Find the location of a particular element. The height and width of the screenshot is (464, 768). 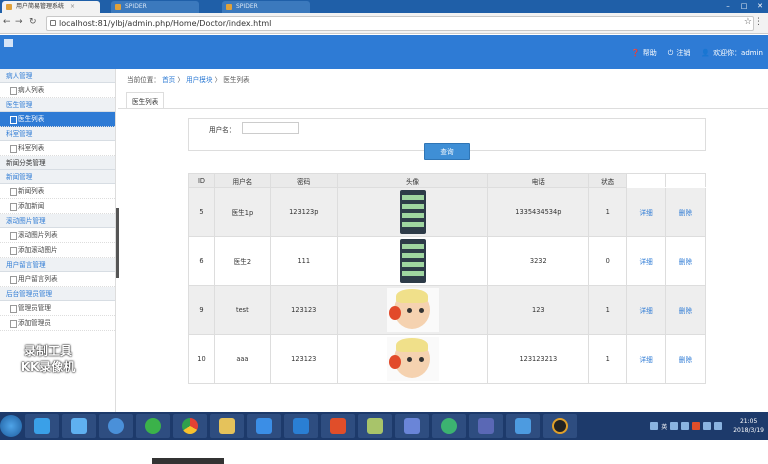

sidebar-group-patients: 病人管理 is located at coordinates (57, 76).